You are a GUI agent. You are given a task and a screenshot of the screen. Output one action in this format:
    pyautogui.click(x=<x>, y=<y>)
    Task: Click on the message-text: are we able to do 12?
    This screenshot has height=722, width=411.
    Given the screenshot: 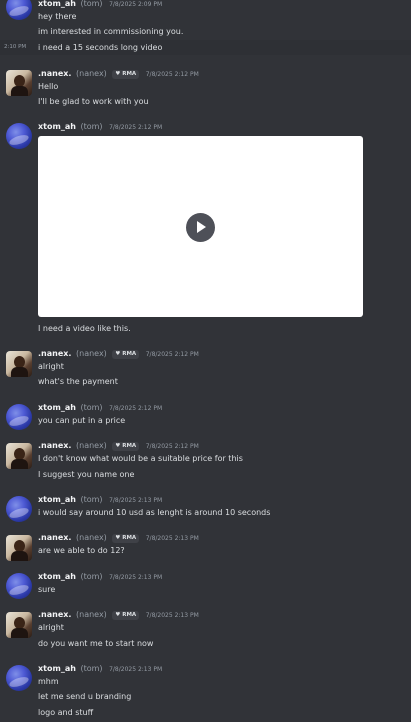 What is the action you would take?
    pyautogui.click(x=81, y=550)
    